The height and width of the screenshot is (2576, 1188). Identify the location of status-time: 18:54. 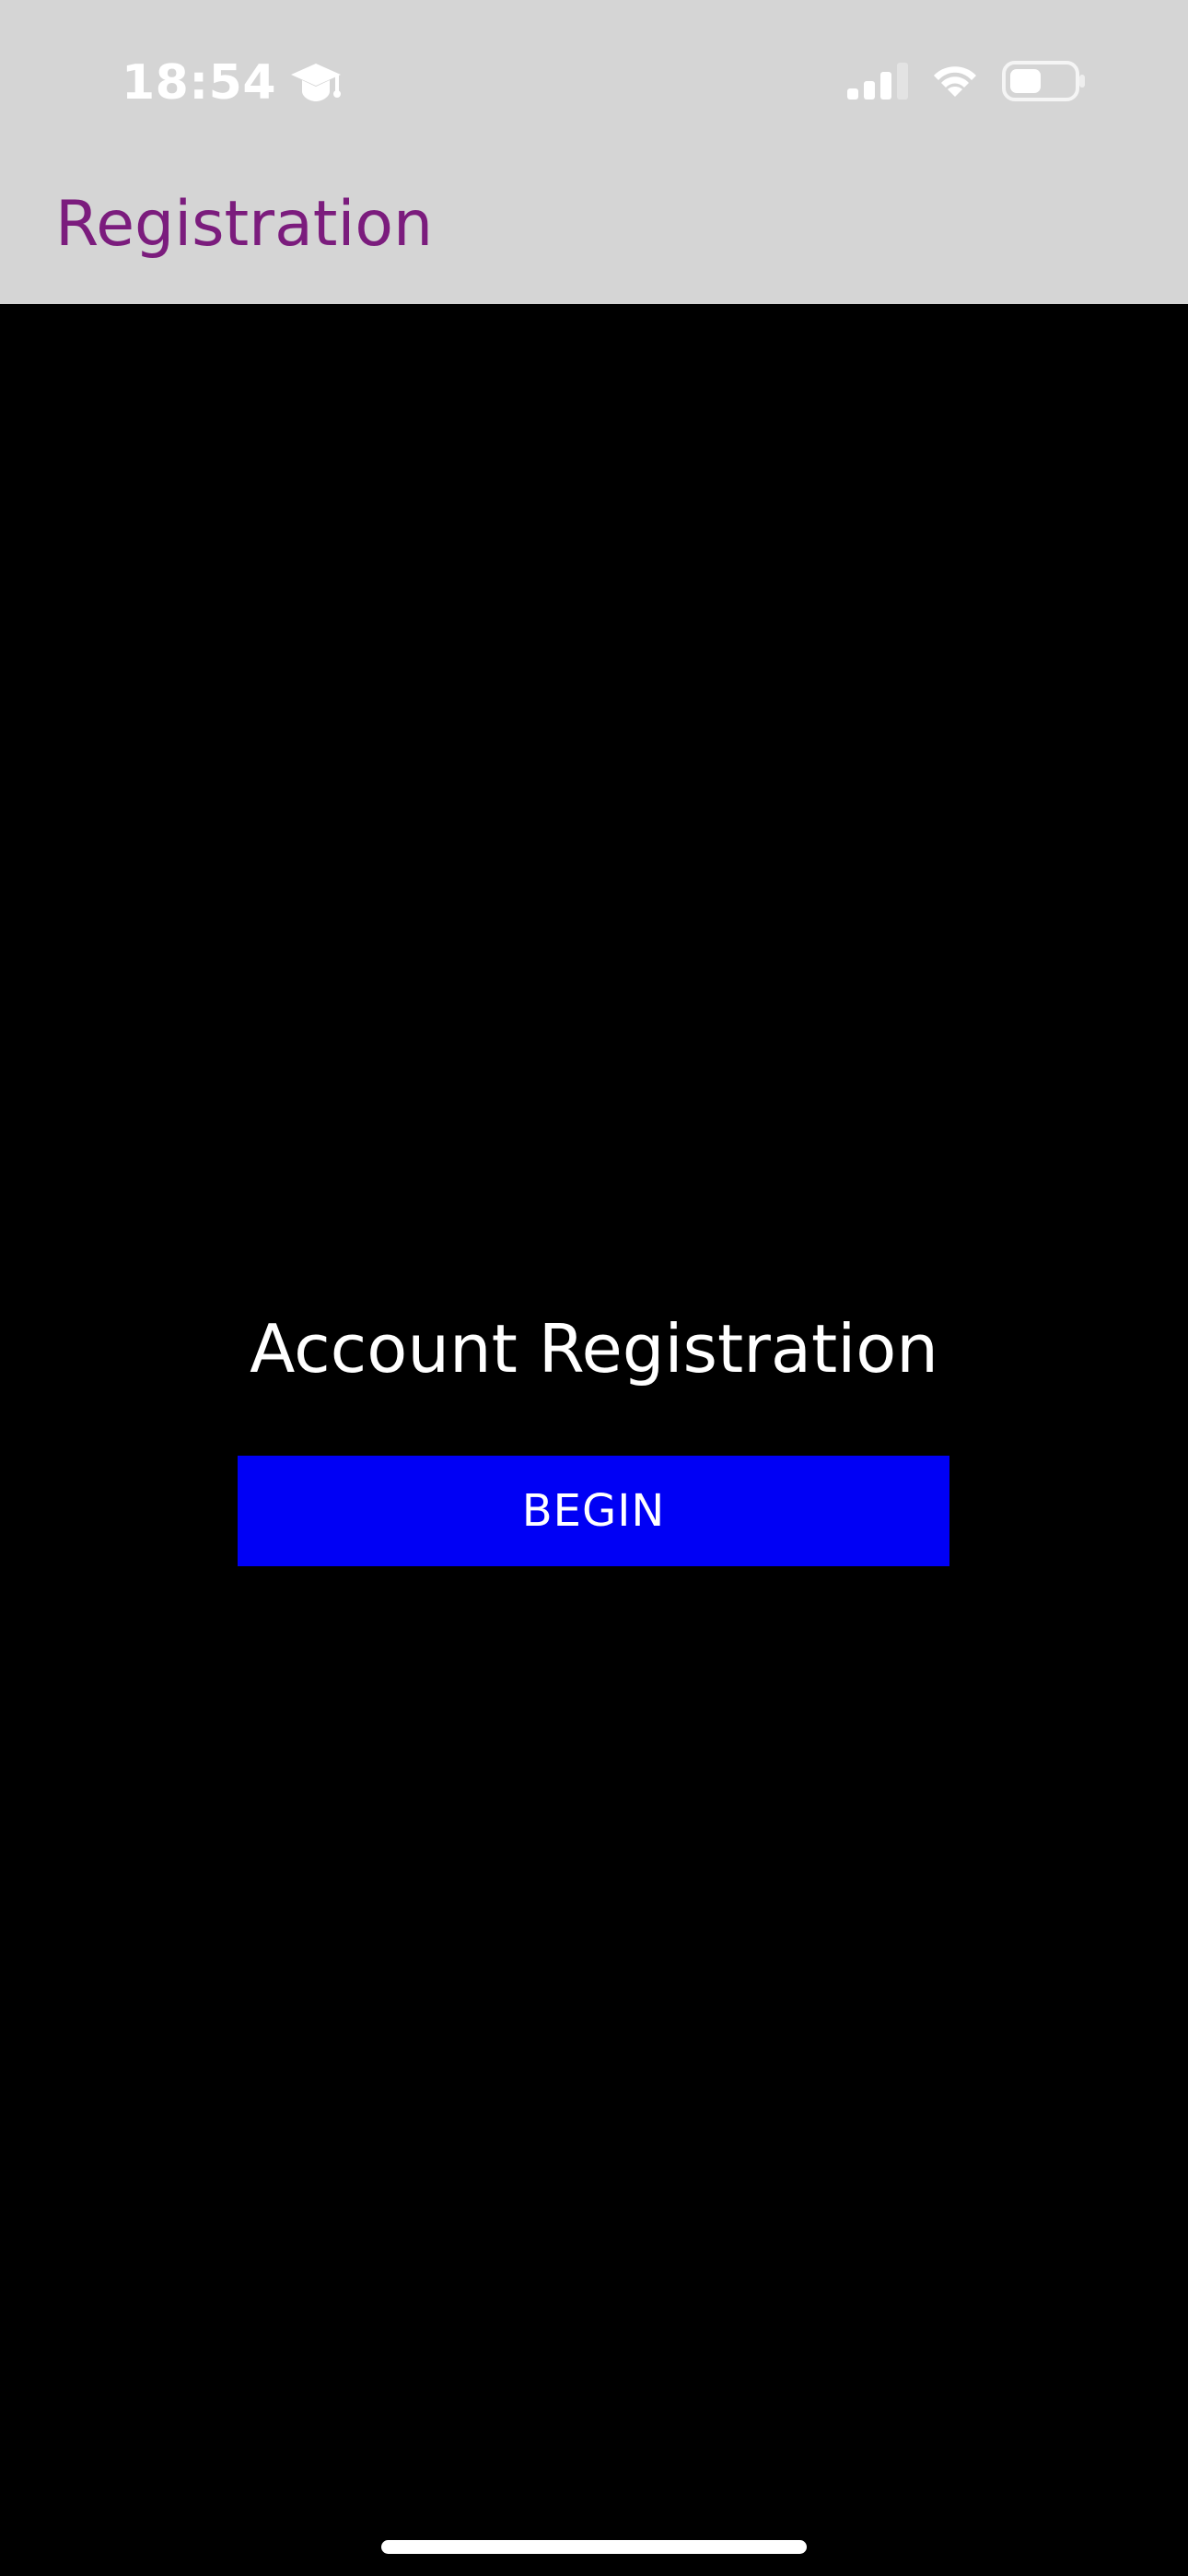
(199, 83).